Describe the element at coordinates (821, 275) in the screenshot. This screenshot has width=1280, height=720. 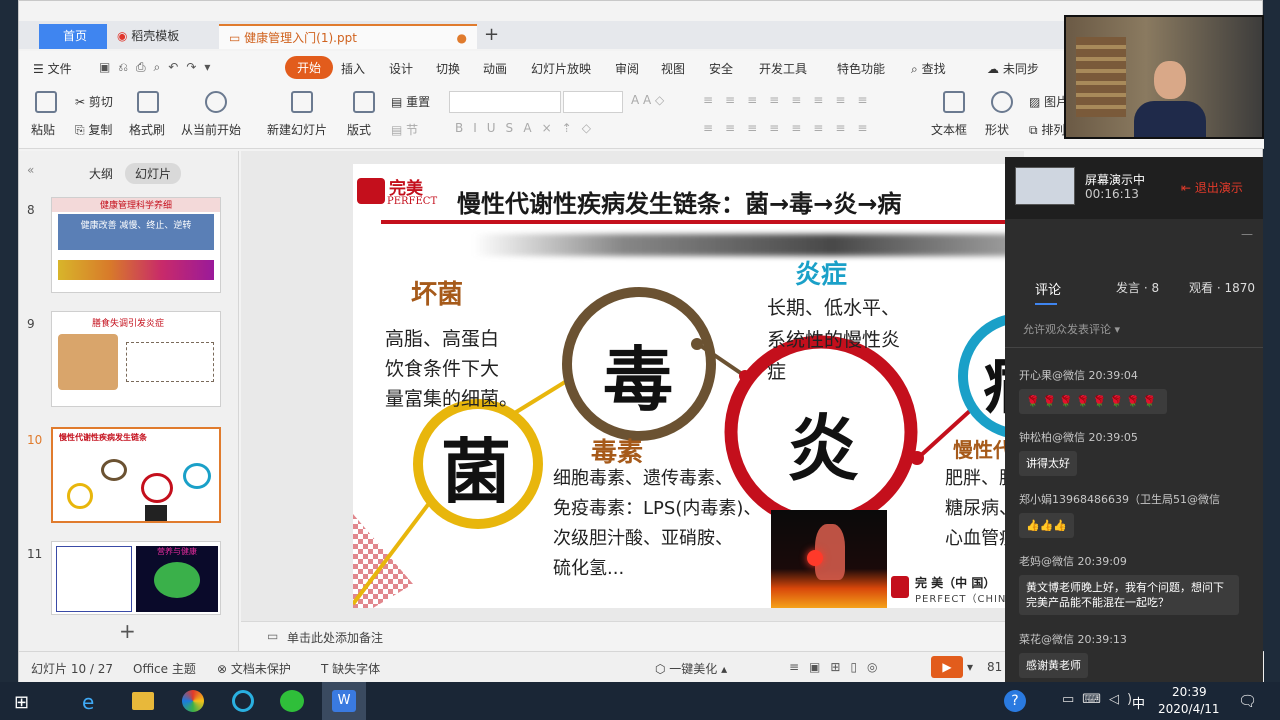
I see `inflammation-heading: 炎症` at that location.